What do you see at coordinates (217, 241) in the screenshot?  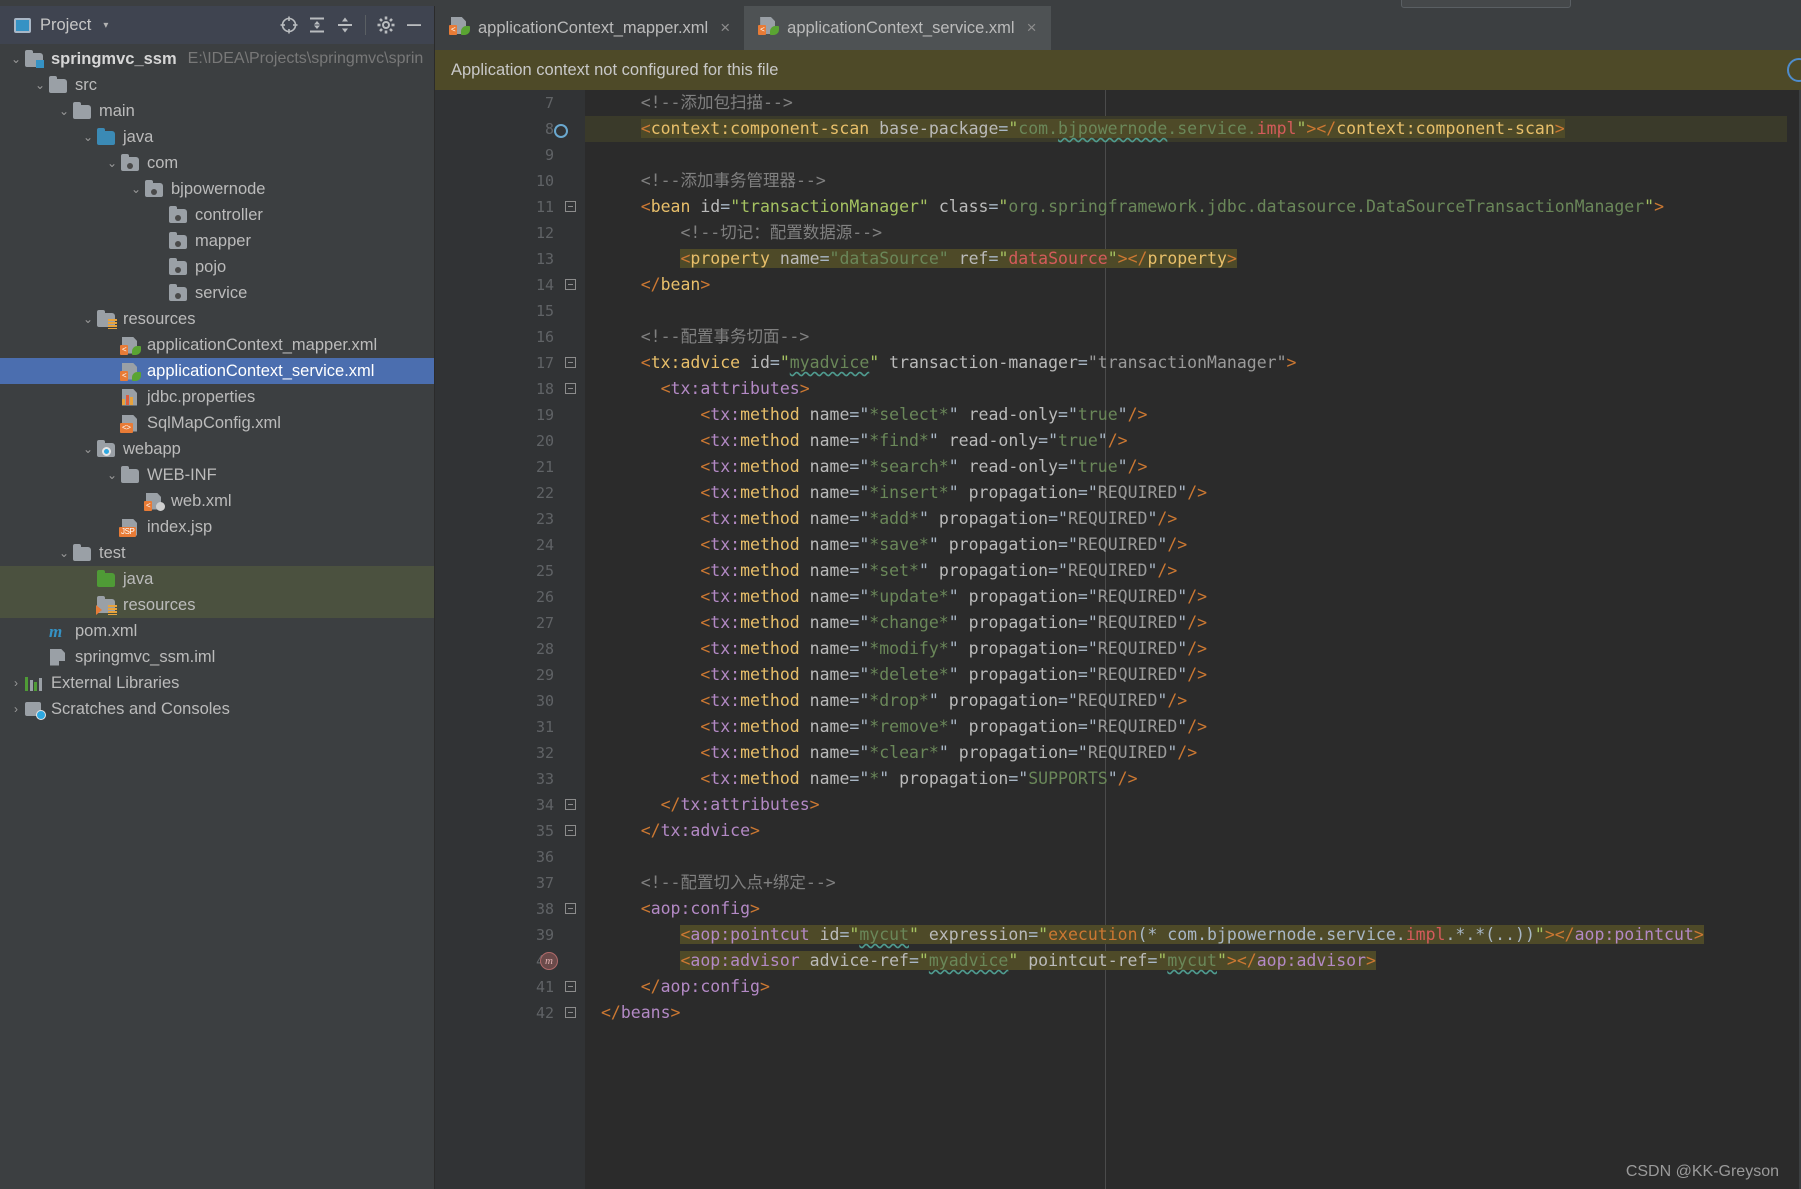 I see `tree-node-mapper: mapper` at bounding box center [217, 241].